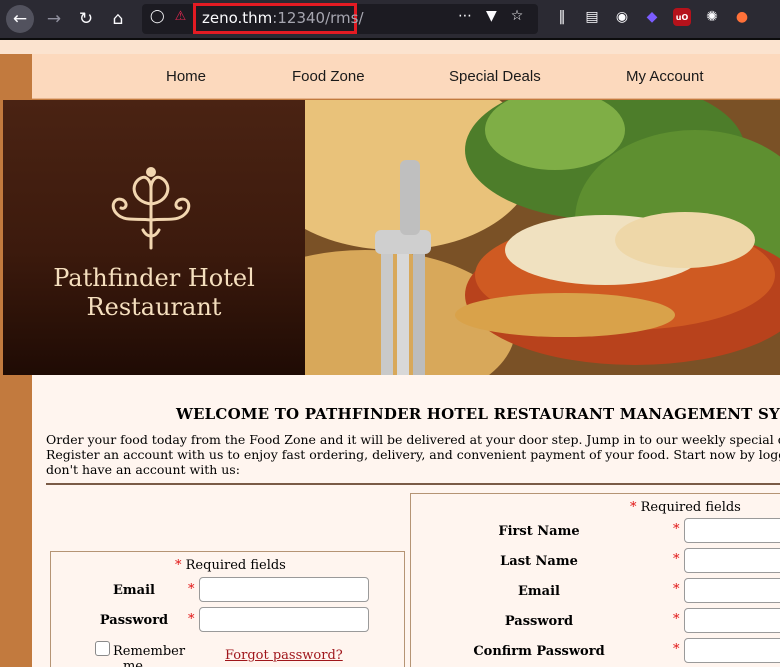  Describe the element at coordinates (732, 650) in the screenshot. I see `confirm-password-input` at that location.